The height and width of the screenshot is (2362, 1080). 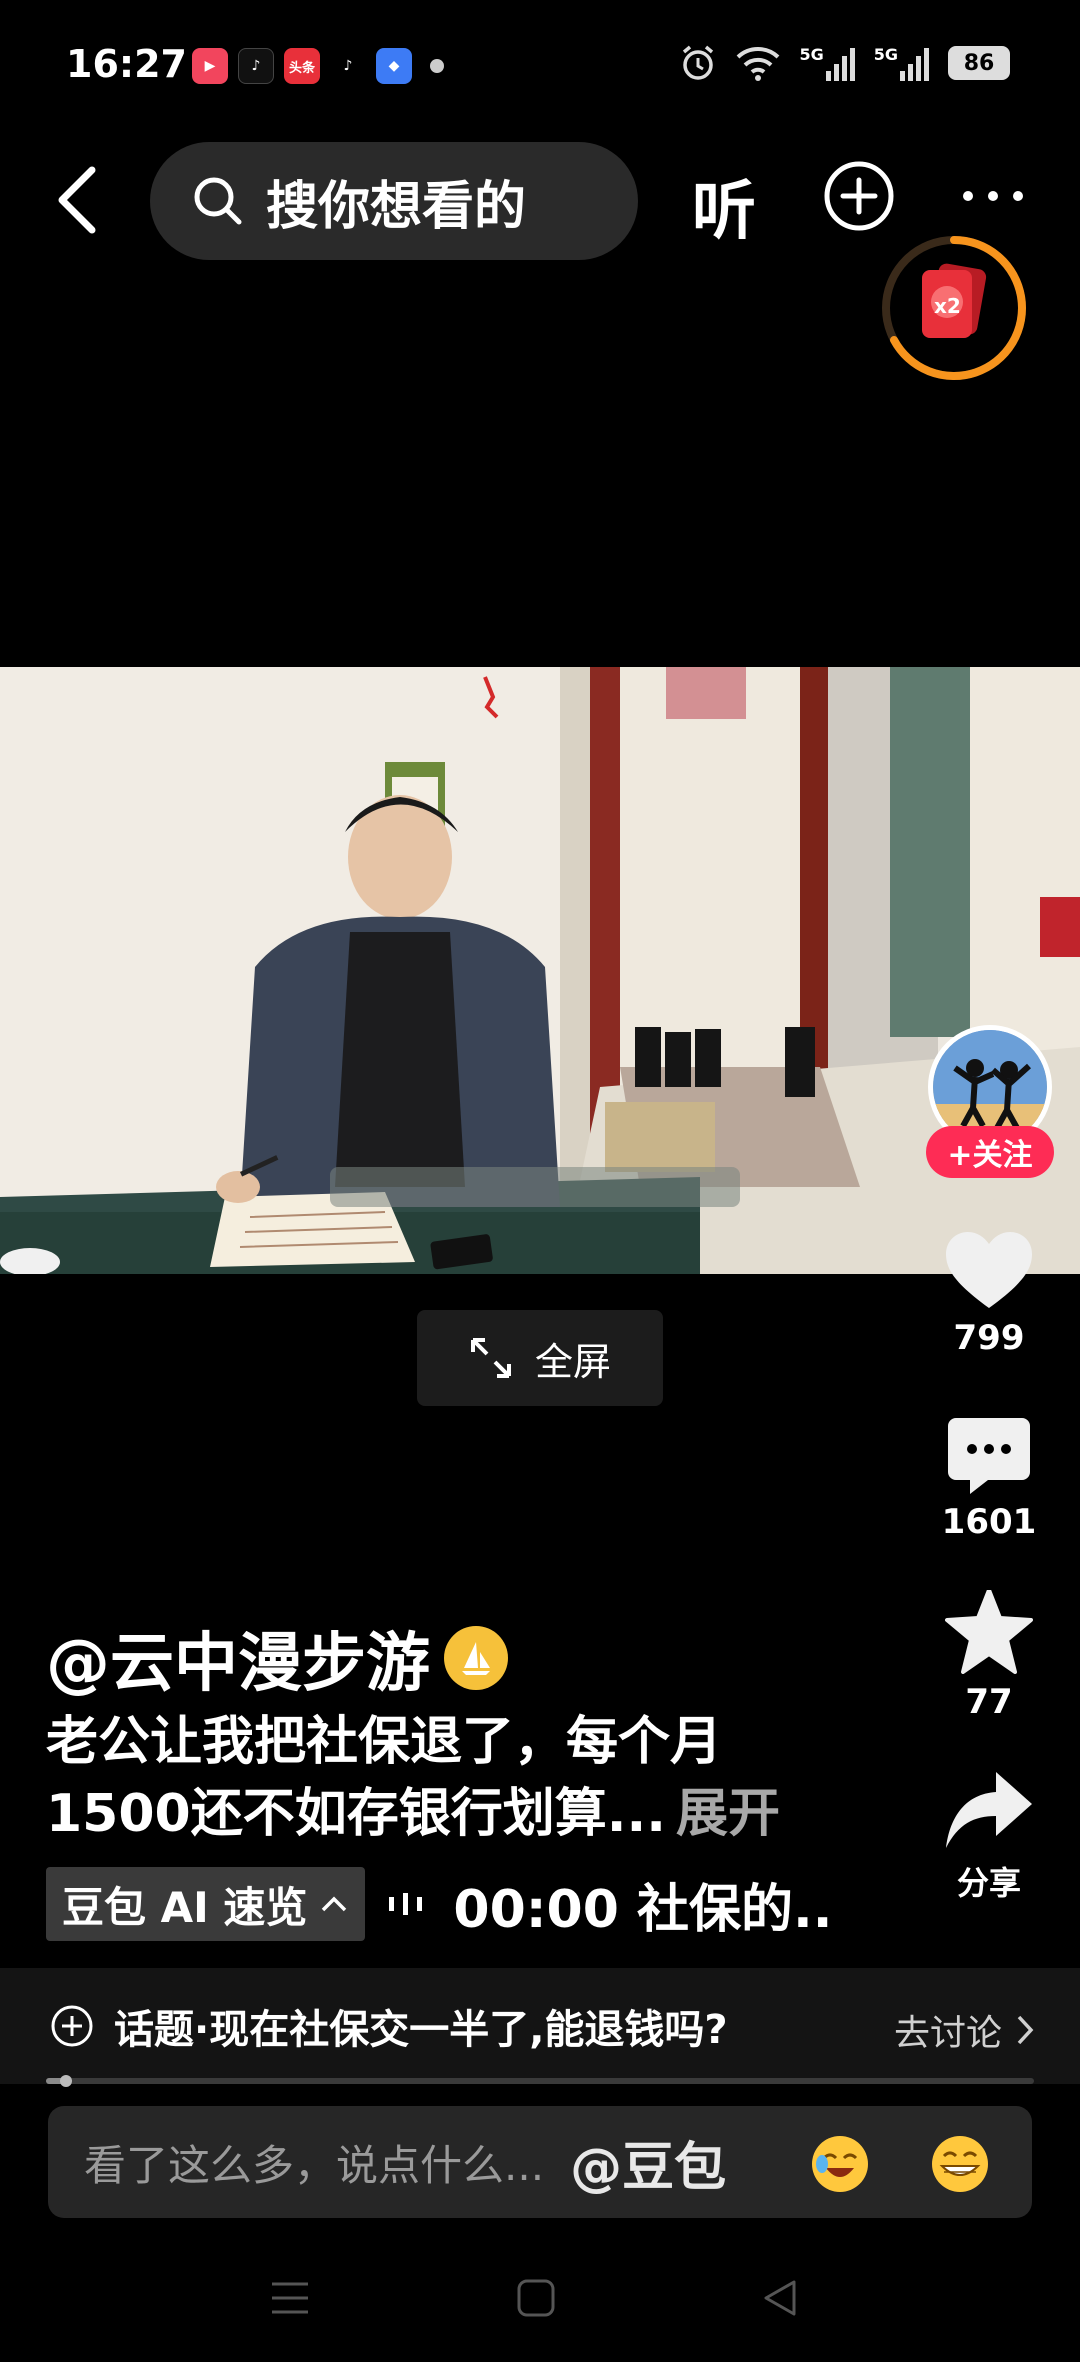 I want to click on red-packet-badge: x2, so click(x=947, y=306).